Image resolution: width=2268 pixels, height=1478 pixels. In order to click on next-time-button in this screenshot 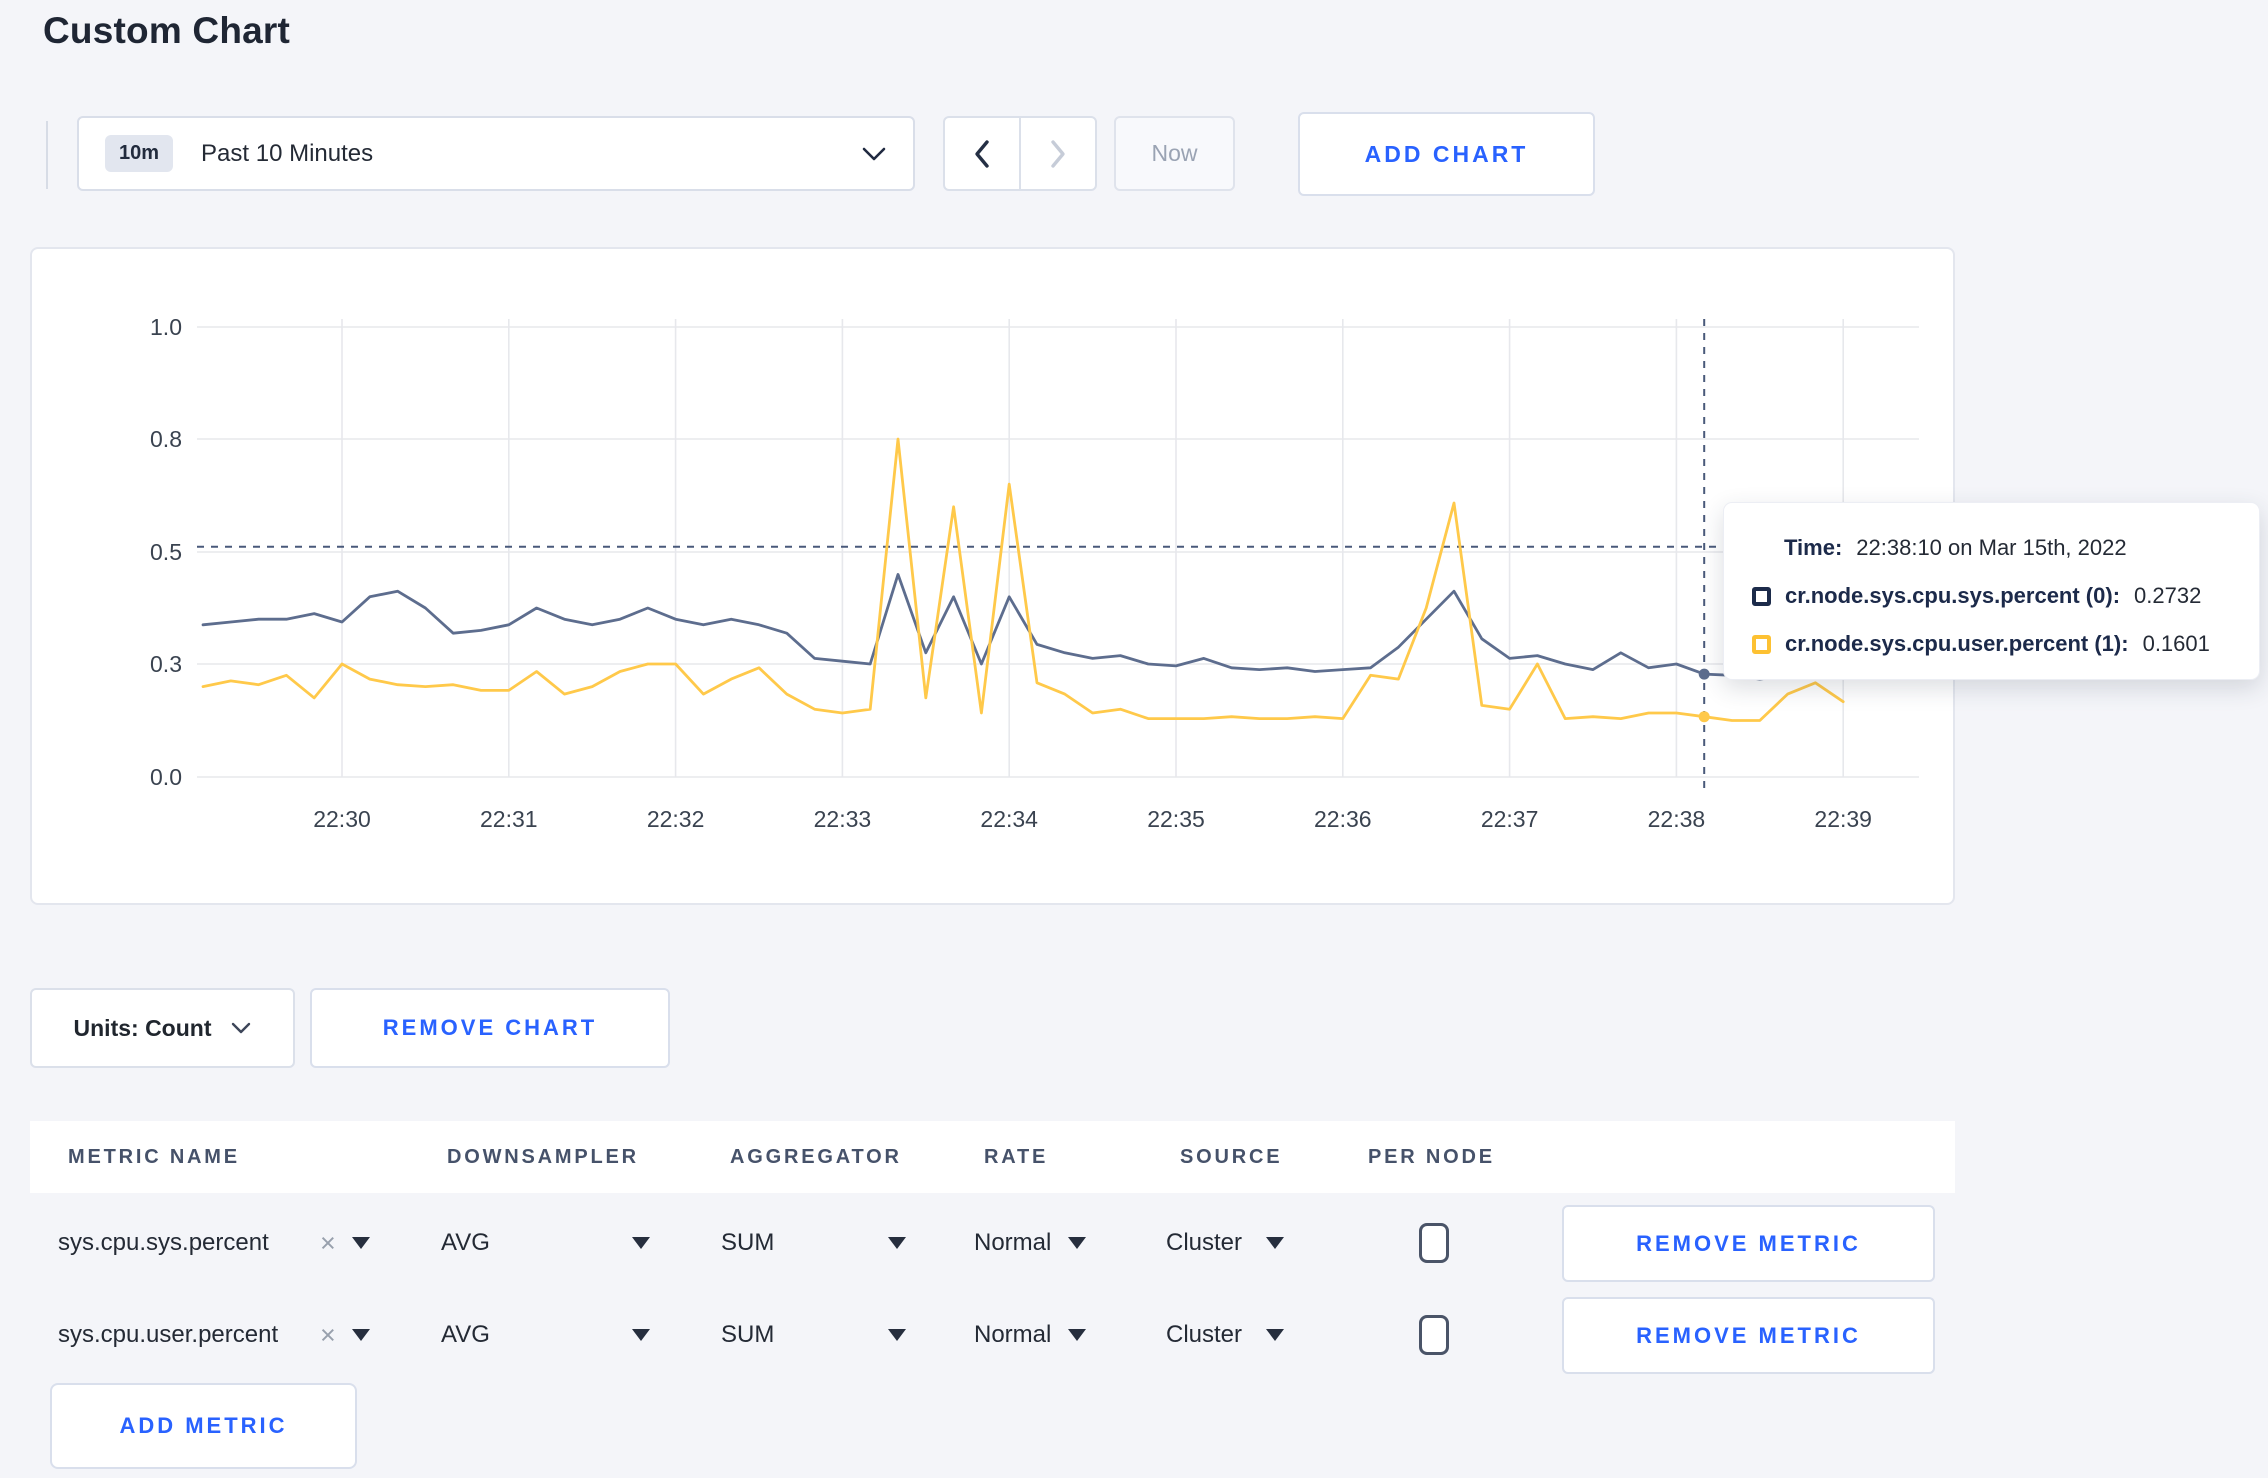, I will do `click(1058, 153)`.